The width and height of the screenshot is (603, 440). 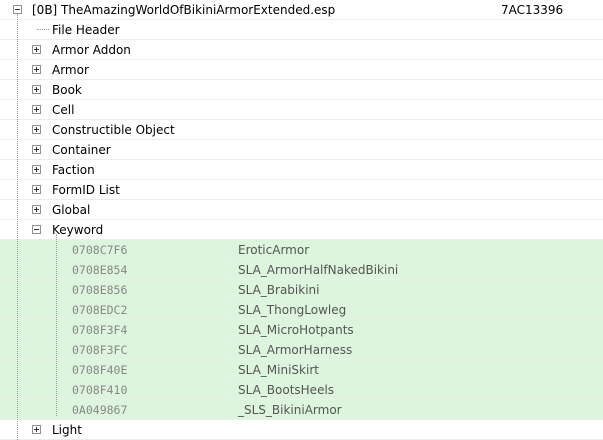 I want to click on group-label: Armor Addon, so click(x=91, y=50).